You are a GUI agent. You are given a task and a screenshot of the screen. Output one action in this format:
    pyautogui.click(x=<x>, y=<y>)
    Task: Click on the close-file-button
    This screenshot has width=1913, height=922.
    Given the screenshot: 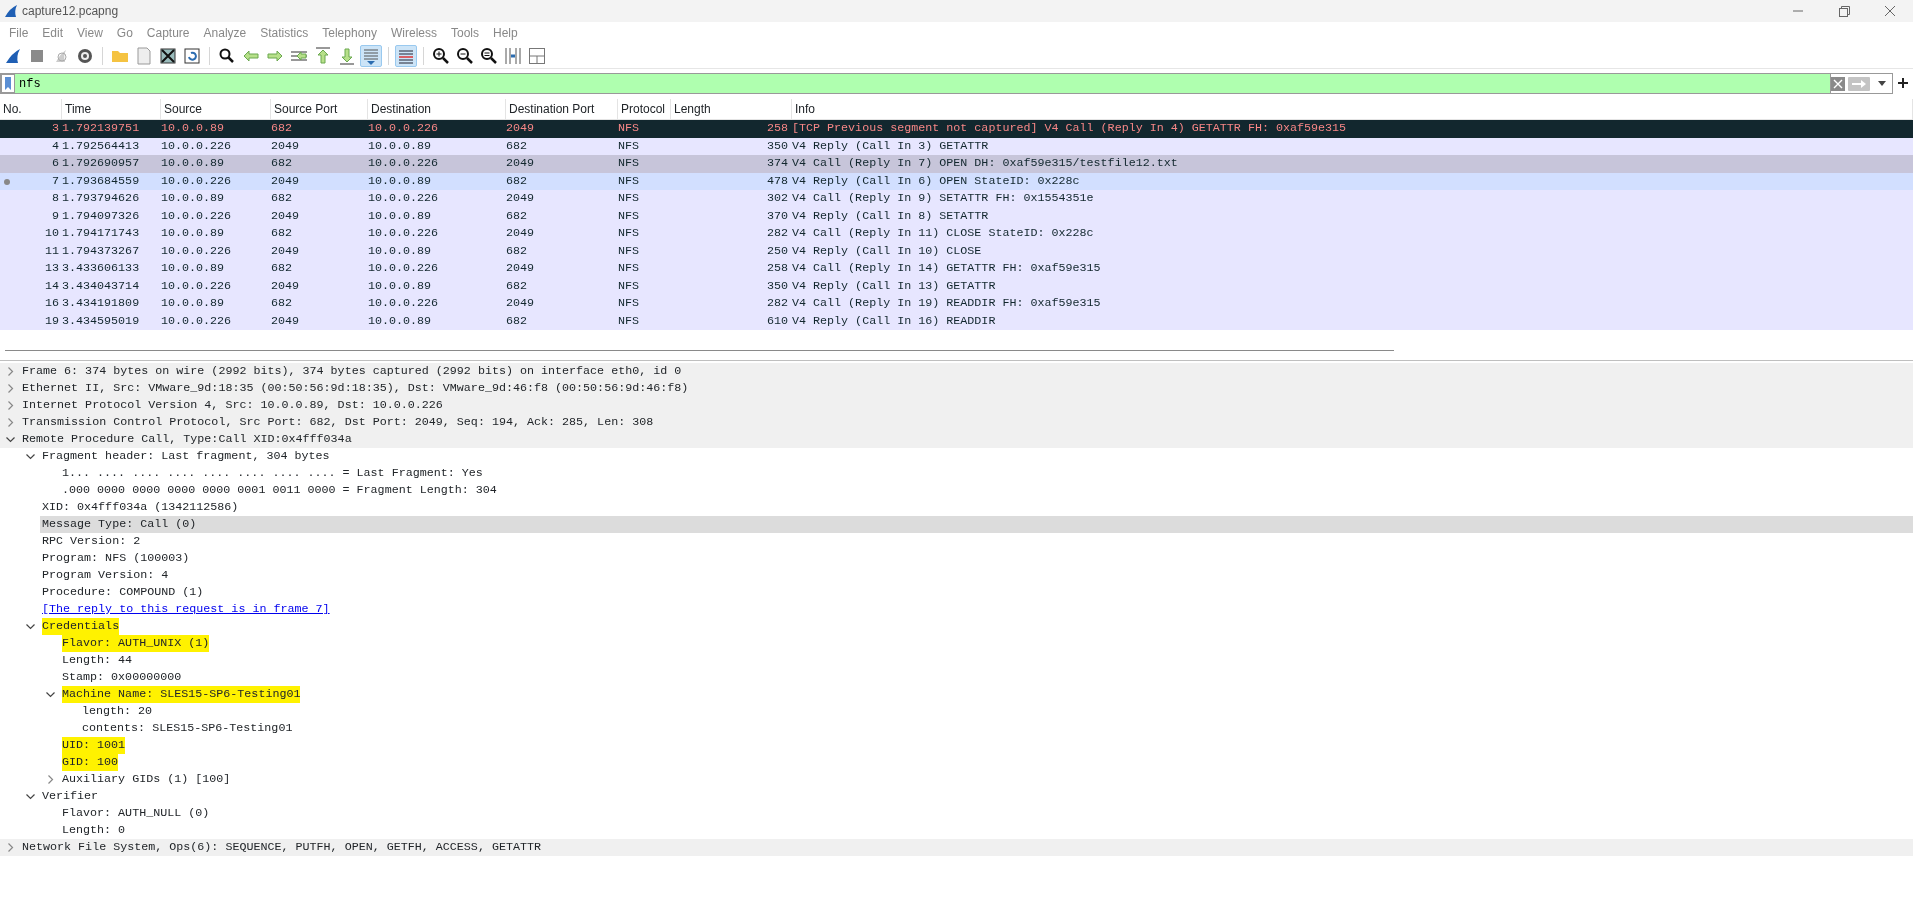 What is the action you would take?
    pyautogui.click(x=168, y=56)
    